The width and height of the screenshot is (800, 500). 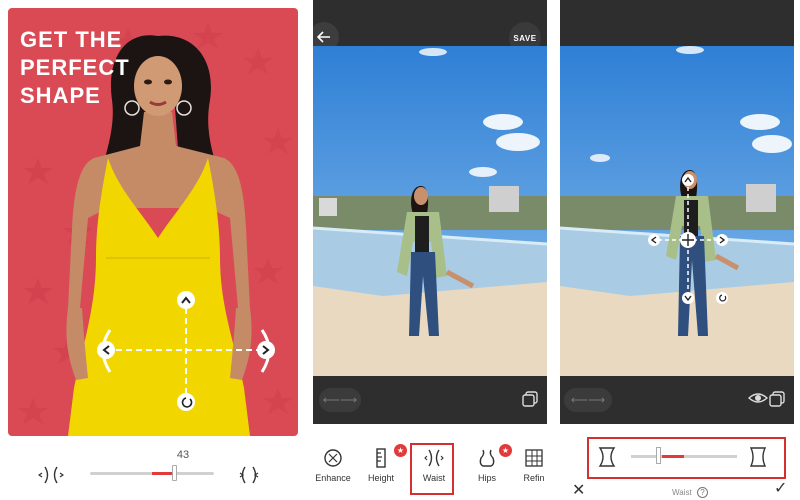 I want to click on waist-slider-bar: 43, so click(x=153, y=469).